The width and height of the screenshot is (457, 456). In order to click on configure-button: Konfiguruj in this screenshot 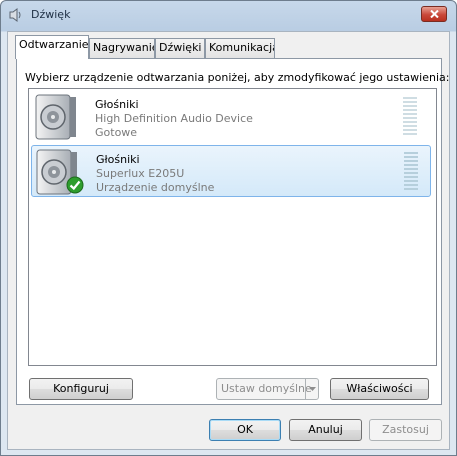, I will do `click(81, 389)`.